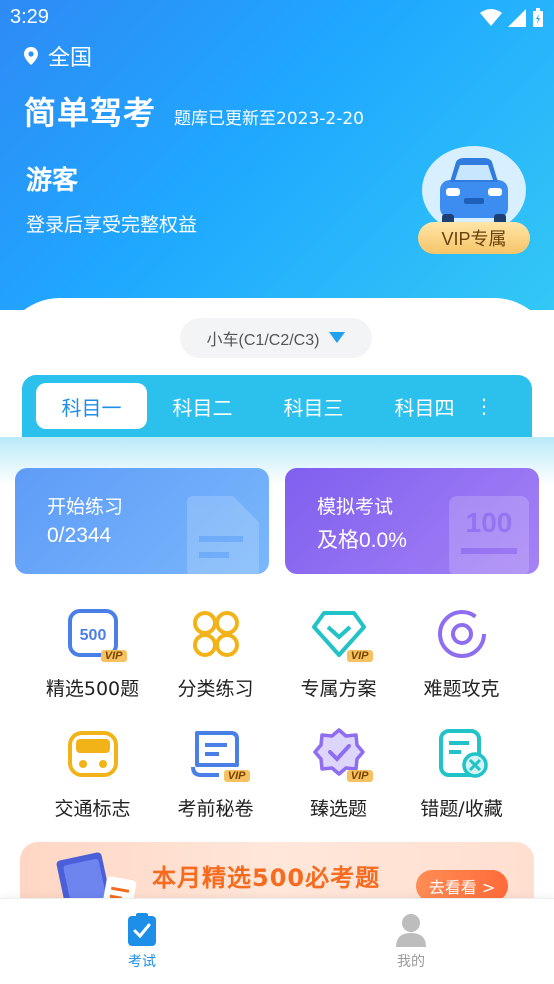 The height and width of the screenshot is (984, 554). I want to click on vip-car-circle, so click(474, 190).